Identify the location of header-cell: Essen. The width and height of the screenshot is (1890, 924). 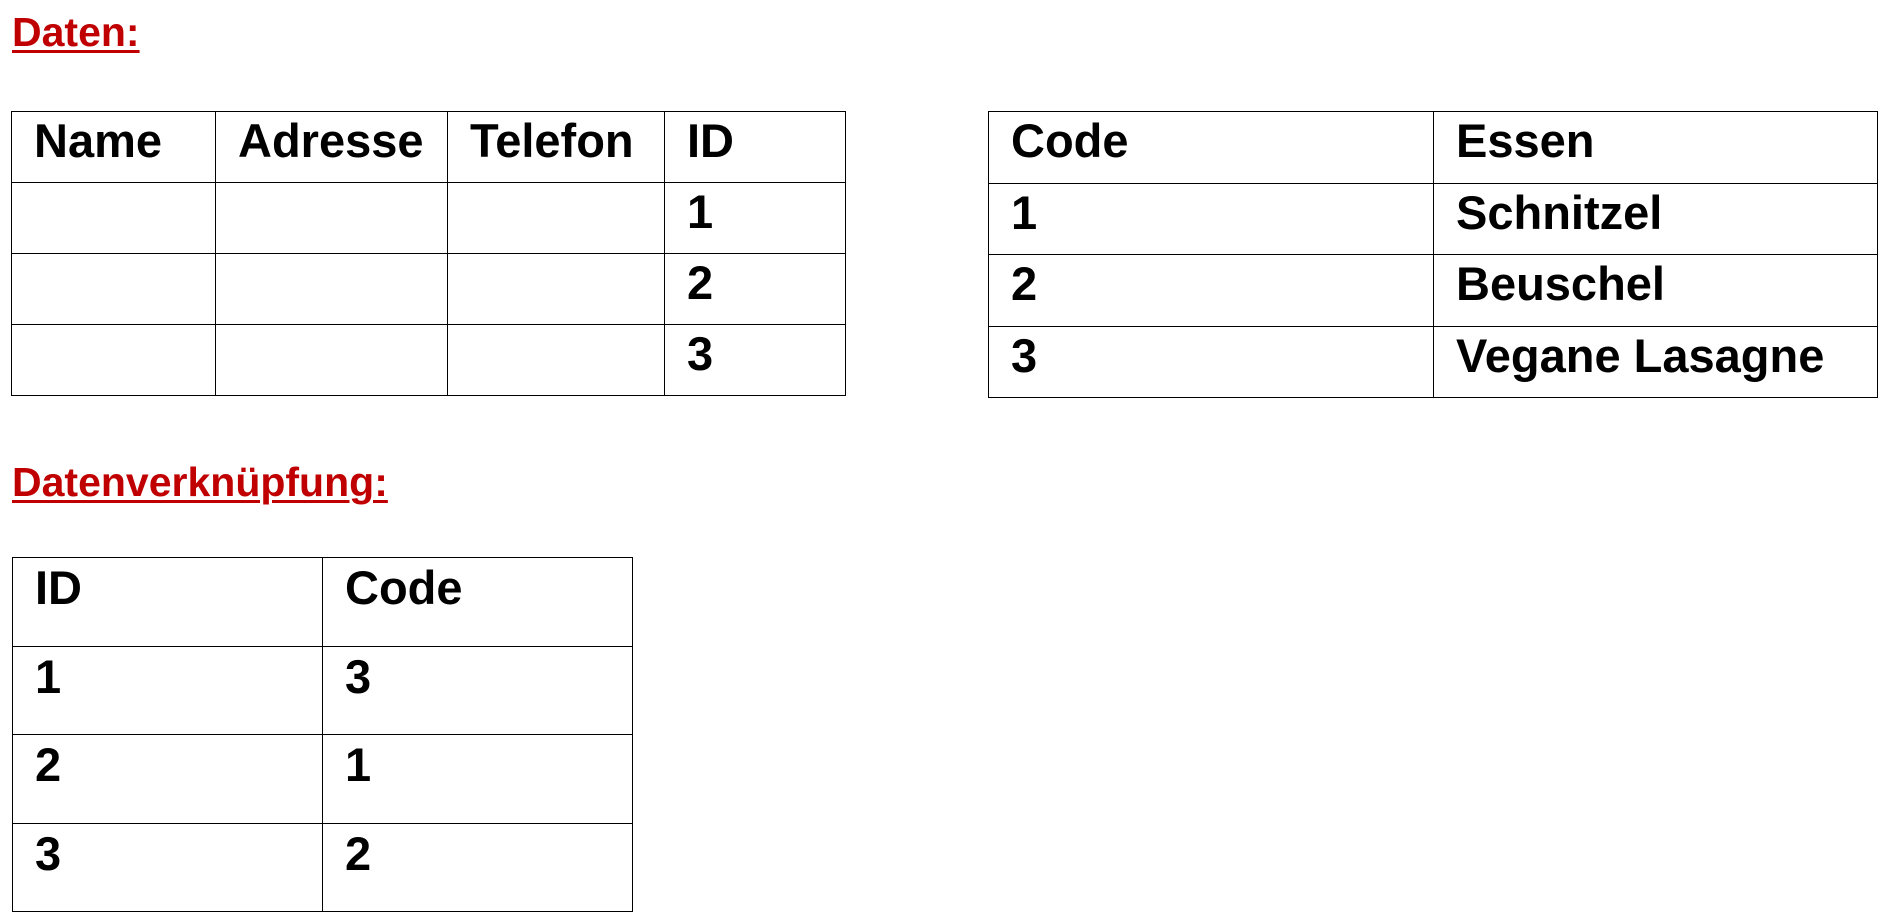
(1655, 147).